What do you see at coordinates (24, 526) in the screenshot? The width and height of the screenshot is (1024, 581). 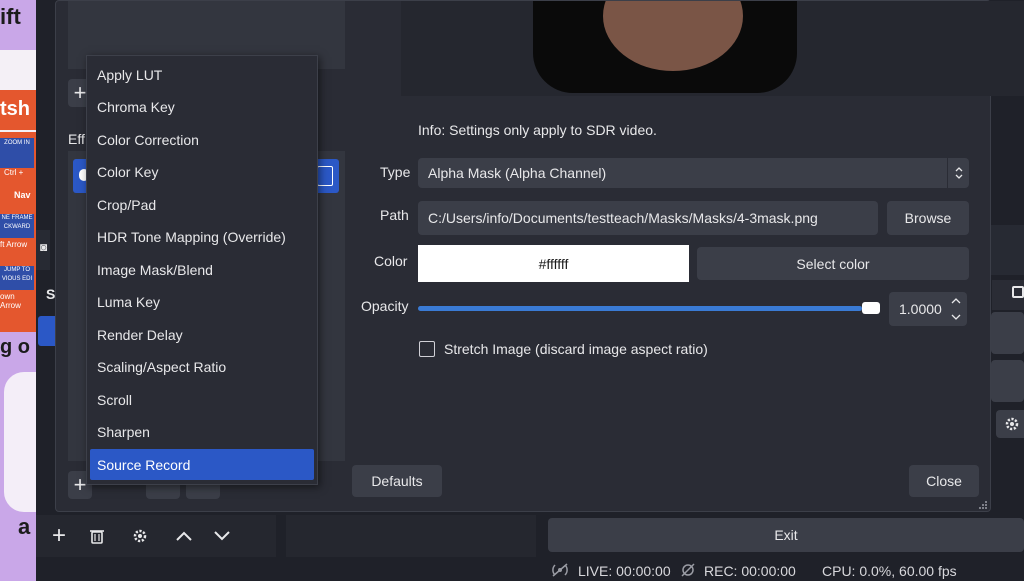 I see `bg-text-4: a` at bounding box center [24, 526].